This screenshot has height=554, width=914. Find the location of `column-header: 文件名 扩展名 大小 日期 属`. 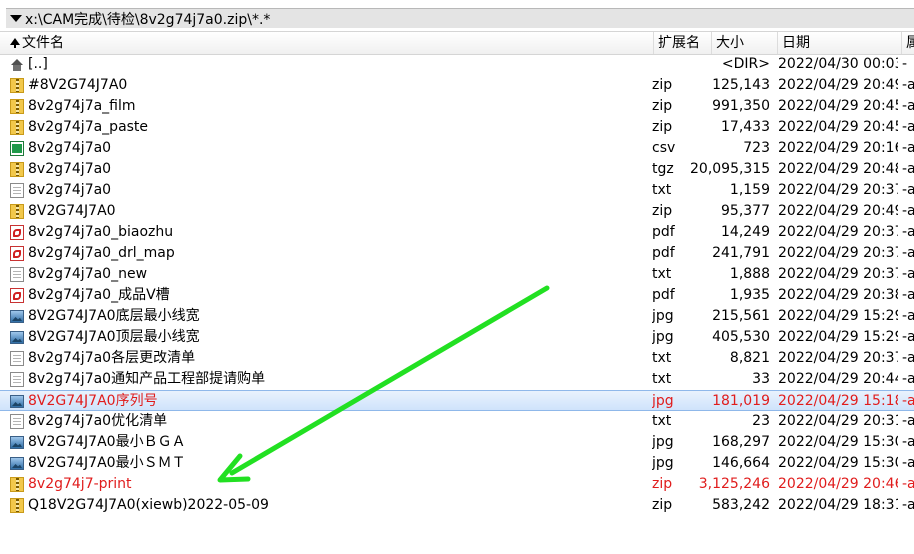

column-header: 文件名 扩展名 大小 日期 属 is located at coordinates (457, 43).